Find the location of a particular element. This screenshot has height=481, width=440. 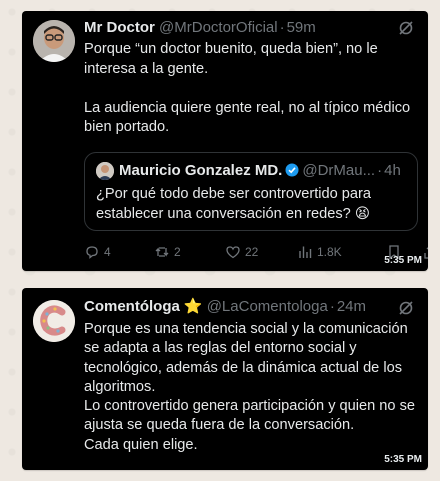

post-actions: 4 2 22 1.8K is located at coordinates (256, 252).